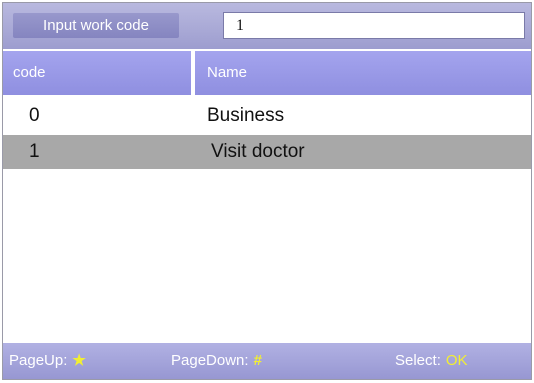 The width and height of the screenshot is (534, 383). What do you see at coordinates (96, 25) in the screenshot?
I see `input-work-code-label: Input work code` at bounding box center [96, 25].